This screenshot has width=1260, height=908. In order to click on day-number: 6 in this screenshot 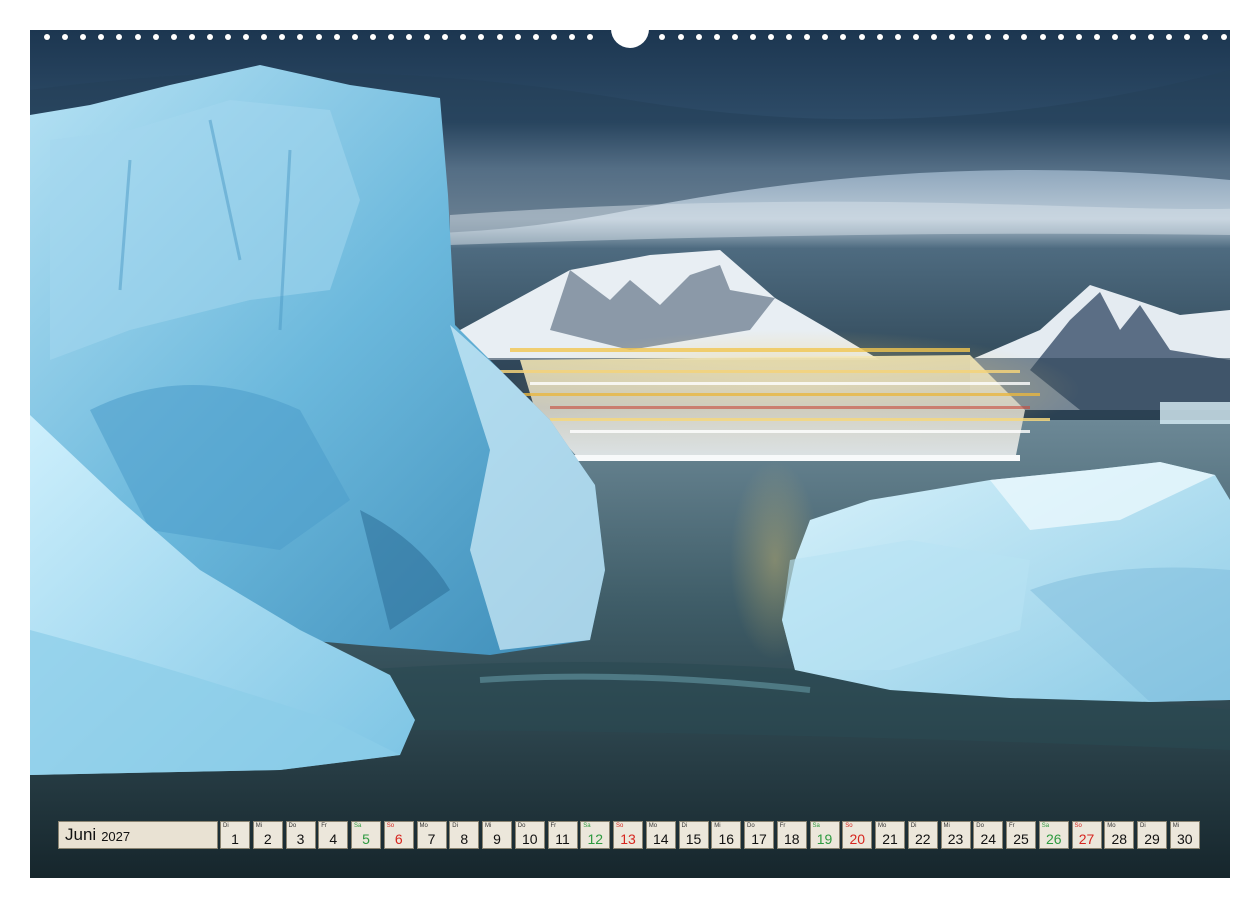, I will do `click(398, 839)`.